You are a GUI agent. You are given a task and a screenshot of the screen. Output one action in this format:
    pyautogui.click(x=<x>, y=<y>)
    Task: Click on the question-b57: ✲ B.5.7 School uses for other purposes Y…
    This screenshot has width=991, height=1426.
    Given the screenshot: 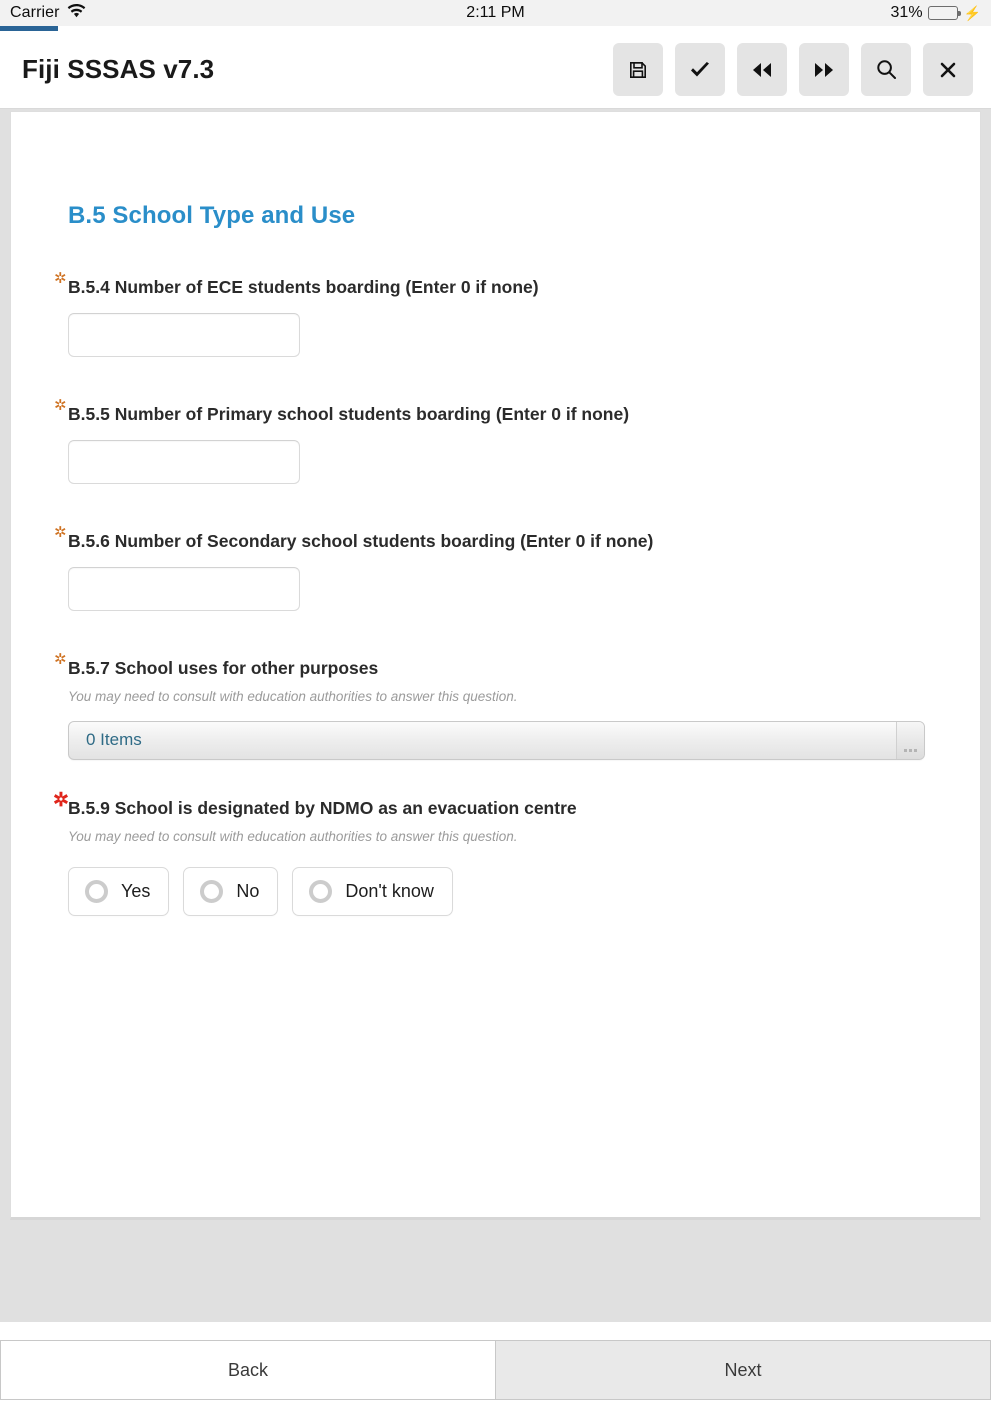 What is the action you would take?
    pyautogui.click(x=489, y=706)
    